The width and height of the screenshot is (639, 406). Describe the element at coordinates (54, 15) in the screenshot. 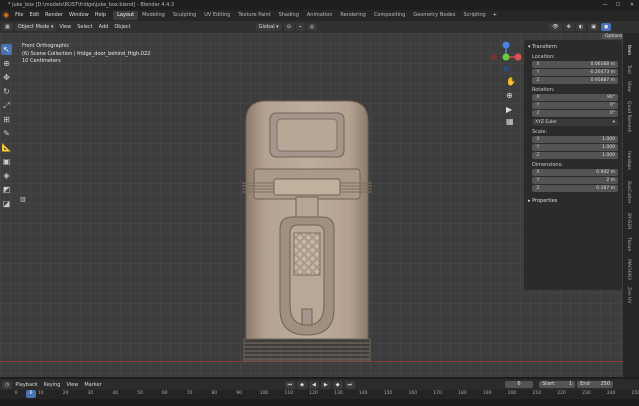

I see `menu-render: Render` at that location.